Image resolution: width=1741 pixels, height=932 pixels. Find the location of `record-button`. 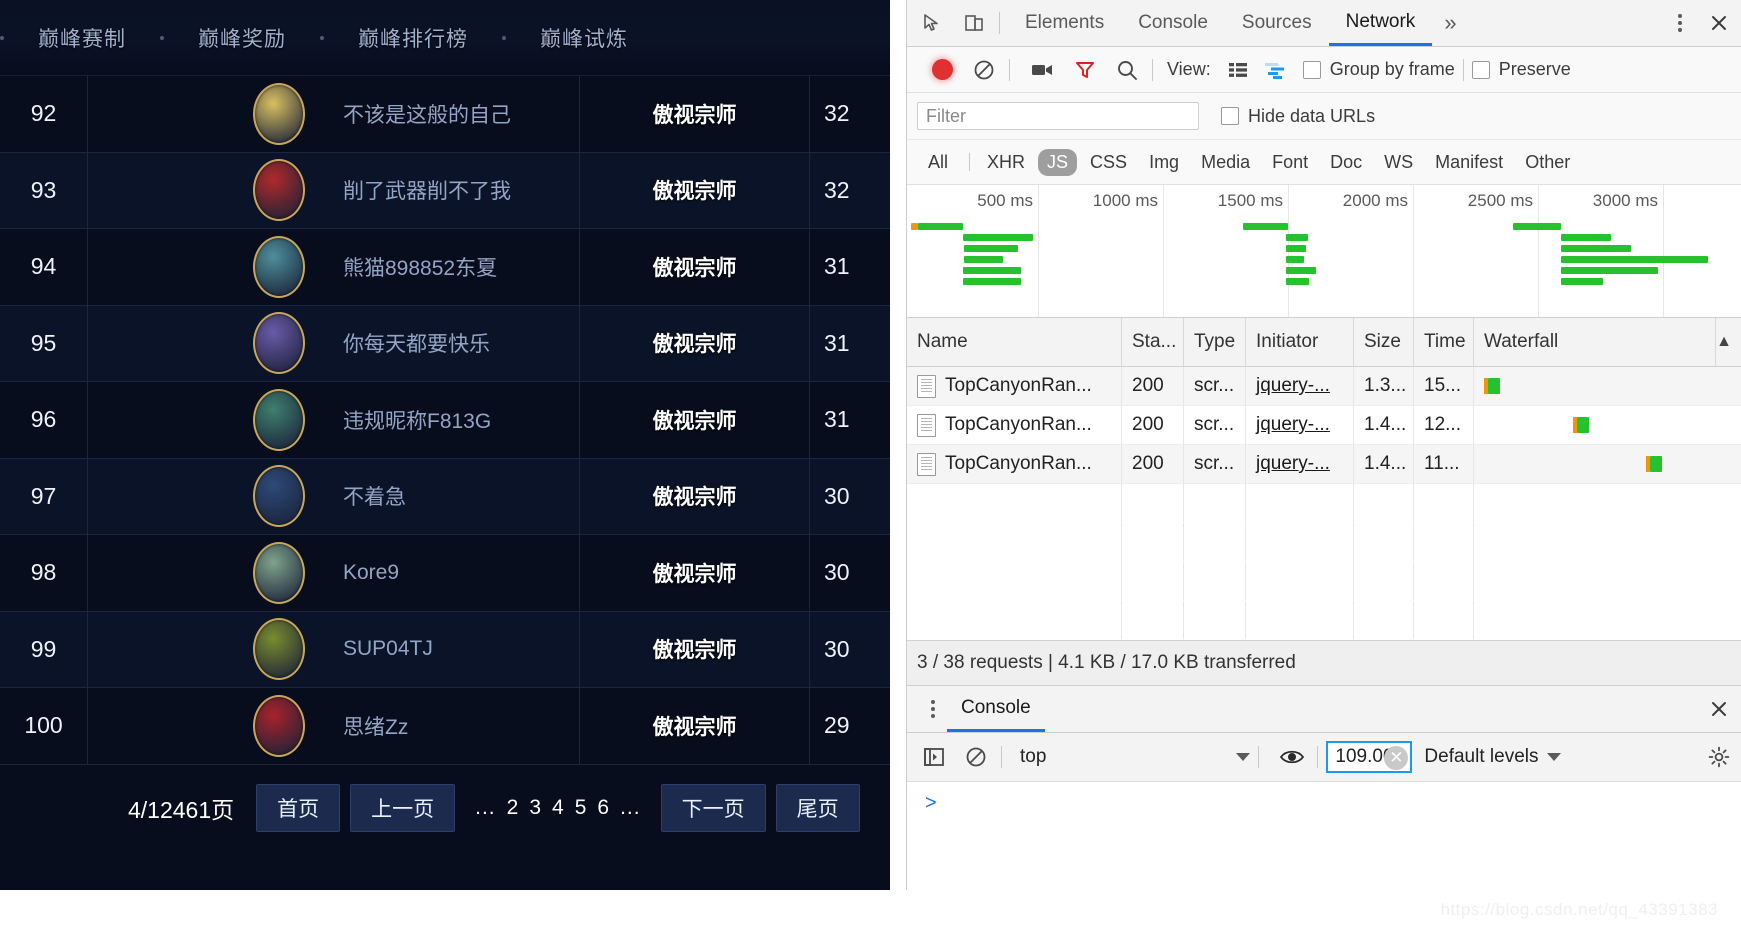

record-button is located at coordinates (942, 70).